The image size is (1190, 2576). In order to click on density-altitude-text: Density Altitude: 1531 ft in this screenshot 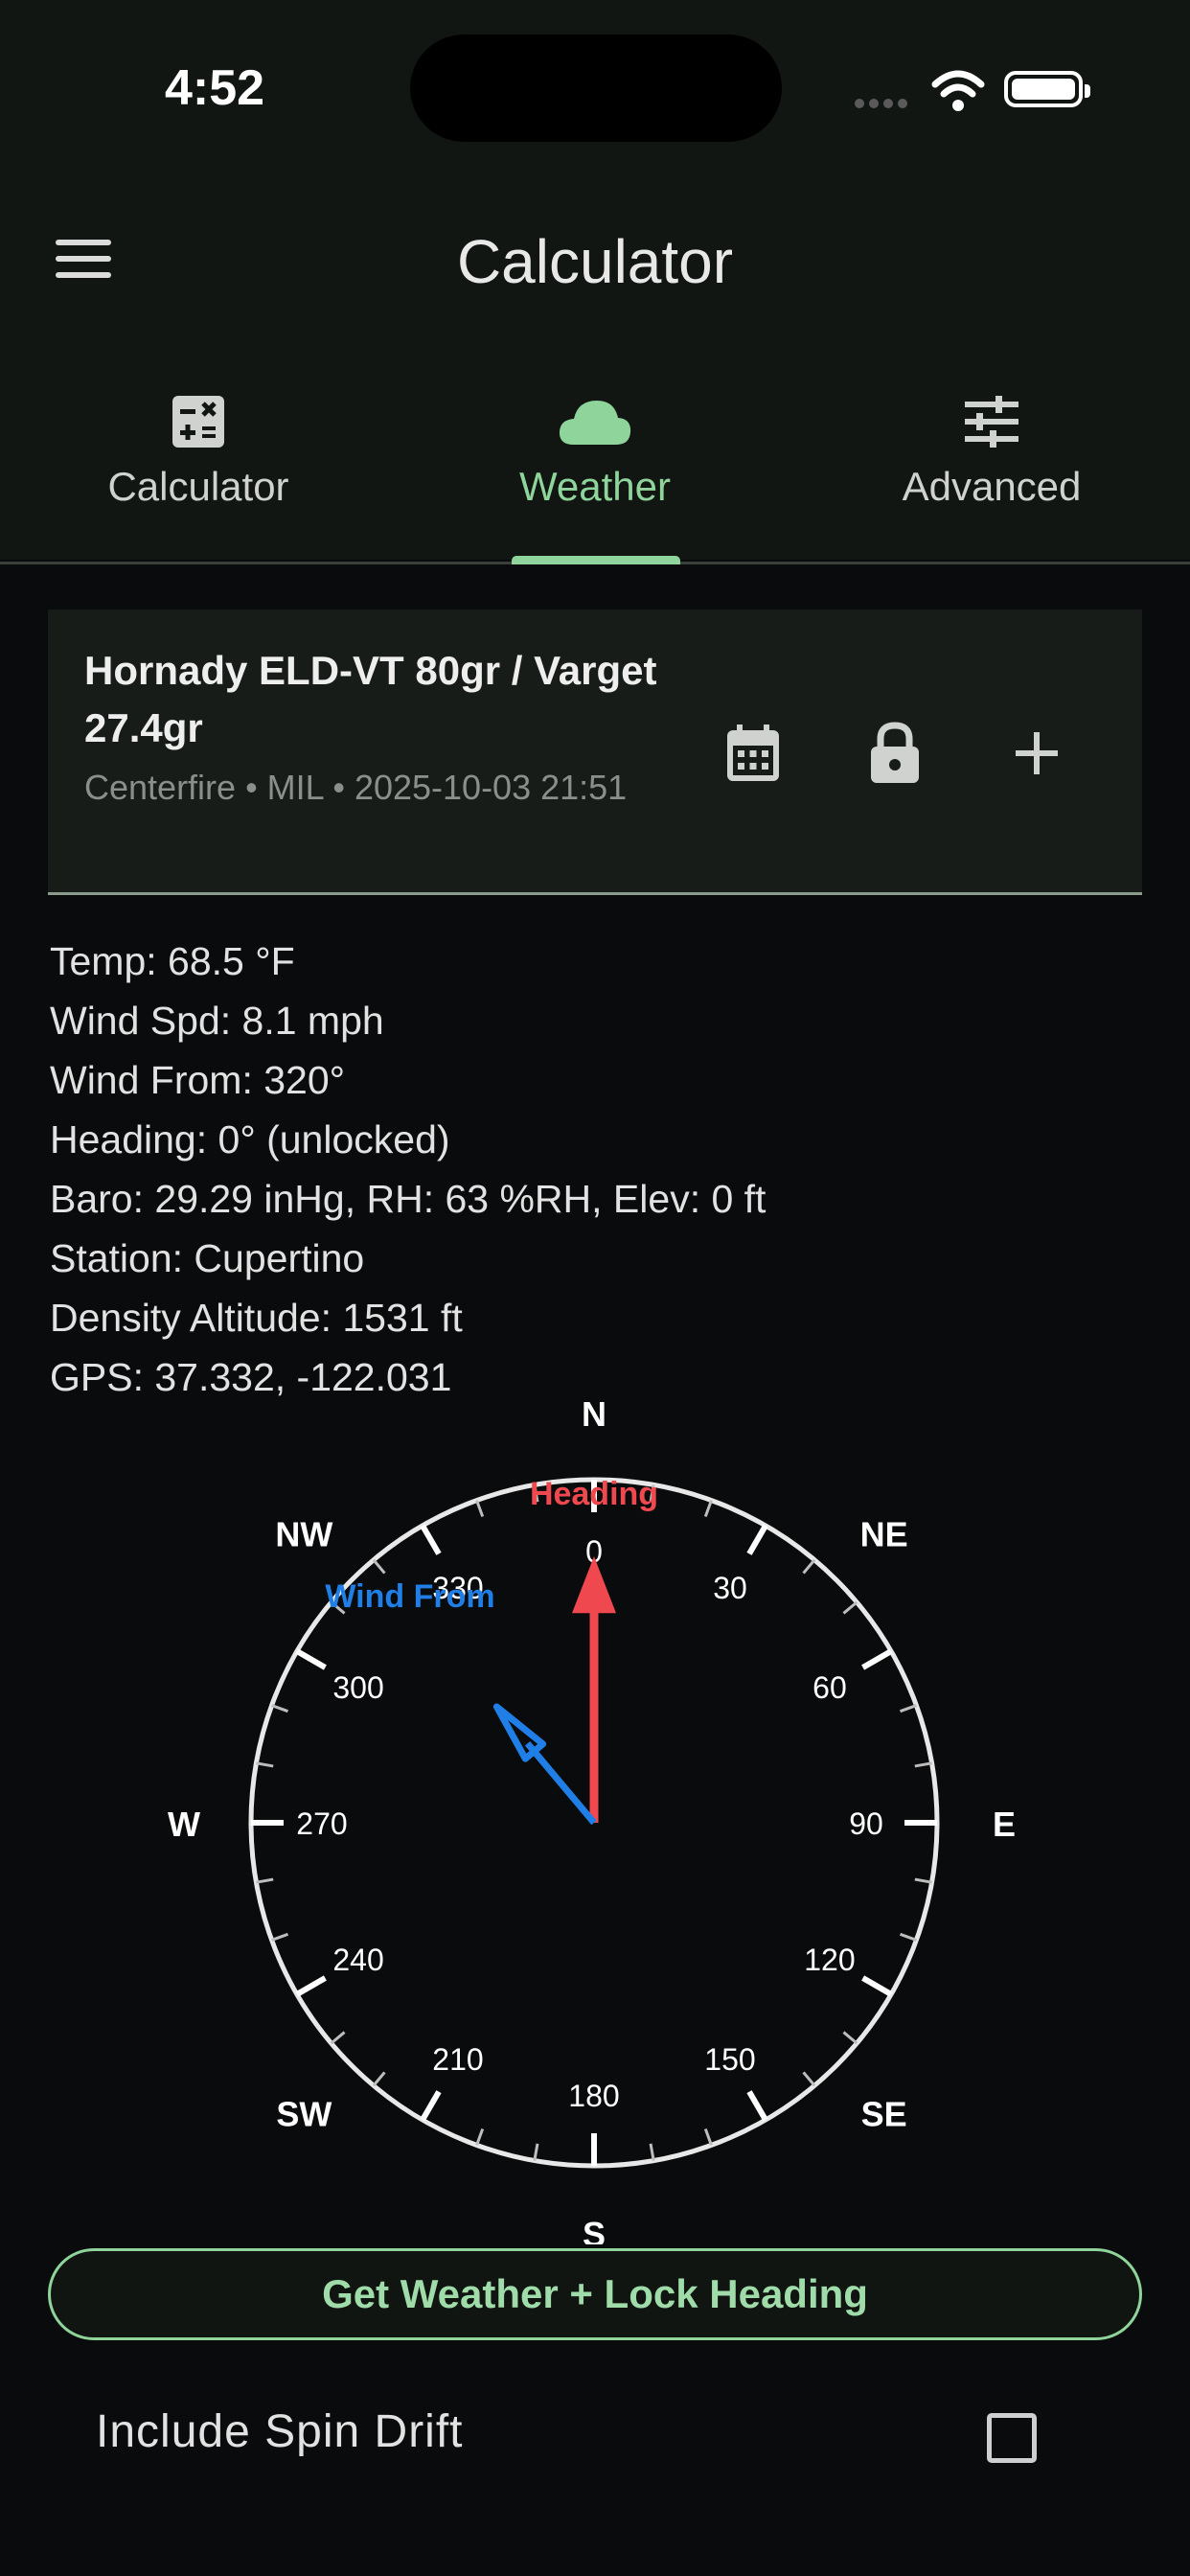, I will do `click(256, 1318)`.